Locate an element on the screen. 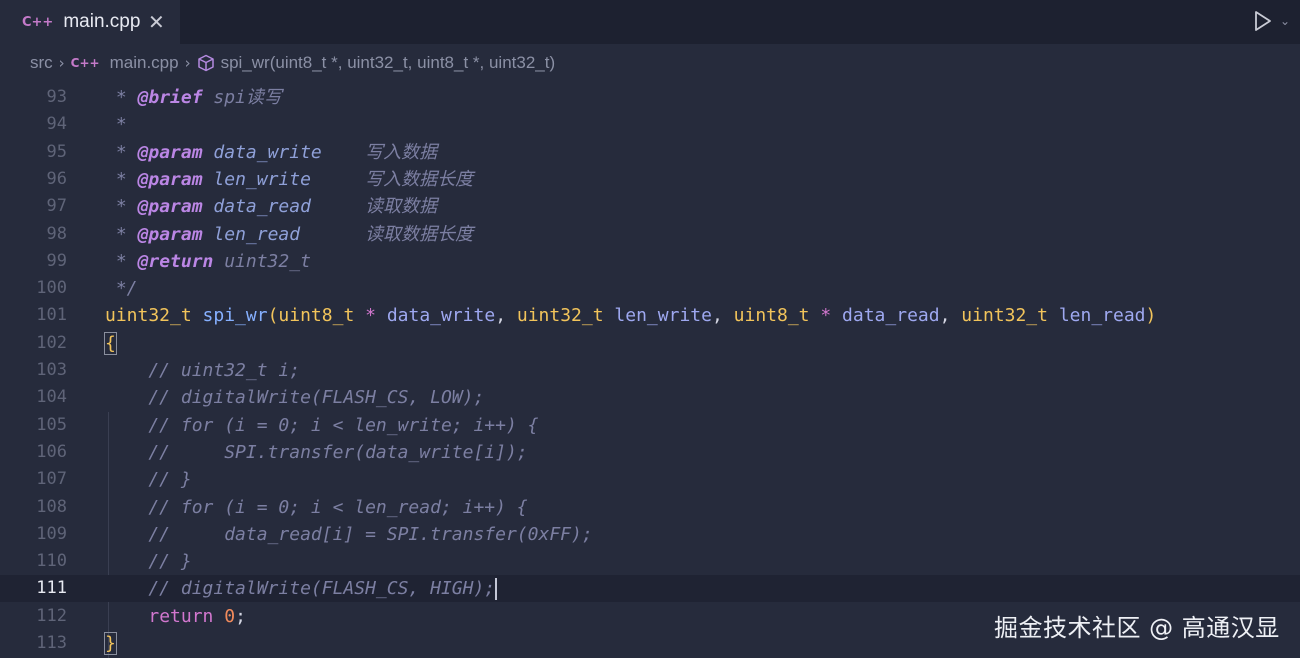 The image size is (1300, 658). line-number: 96 is located at coordinates (56, 178).